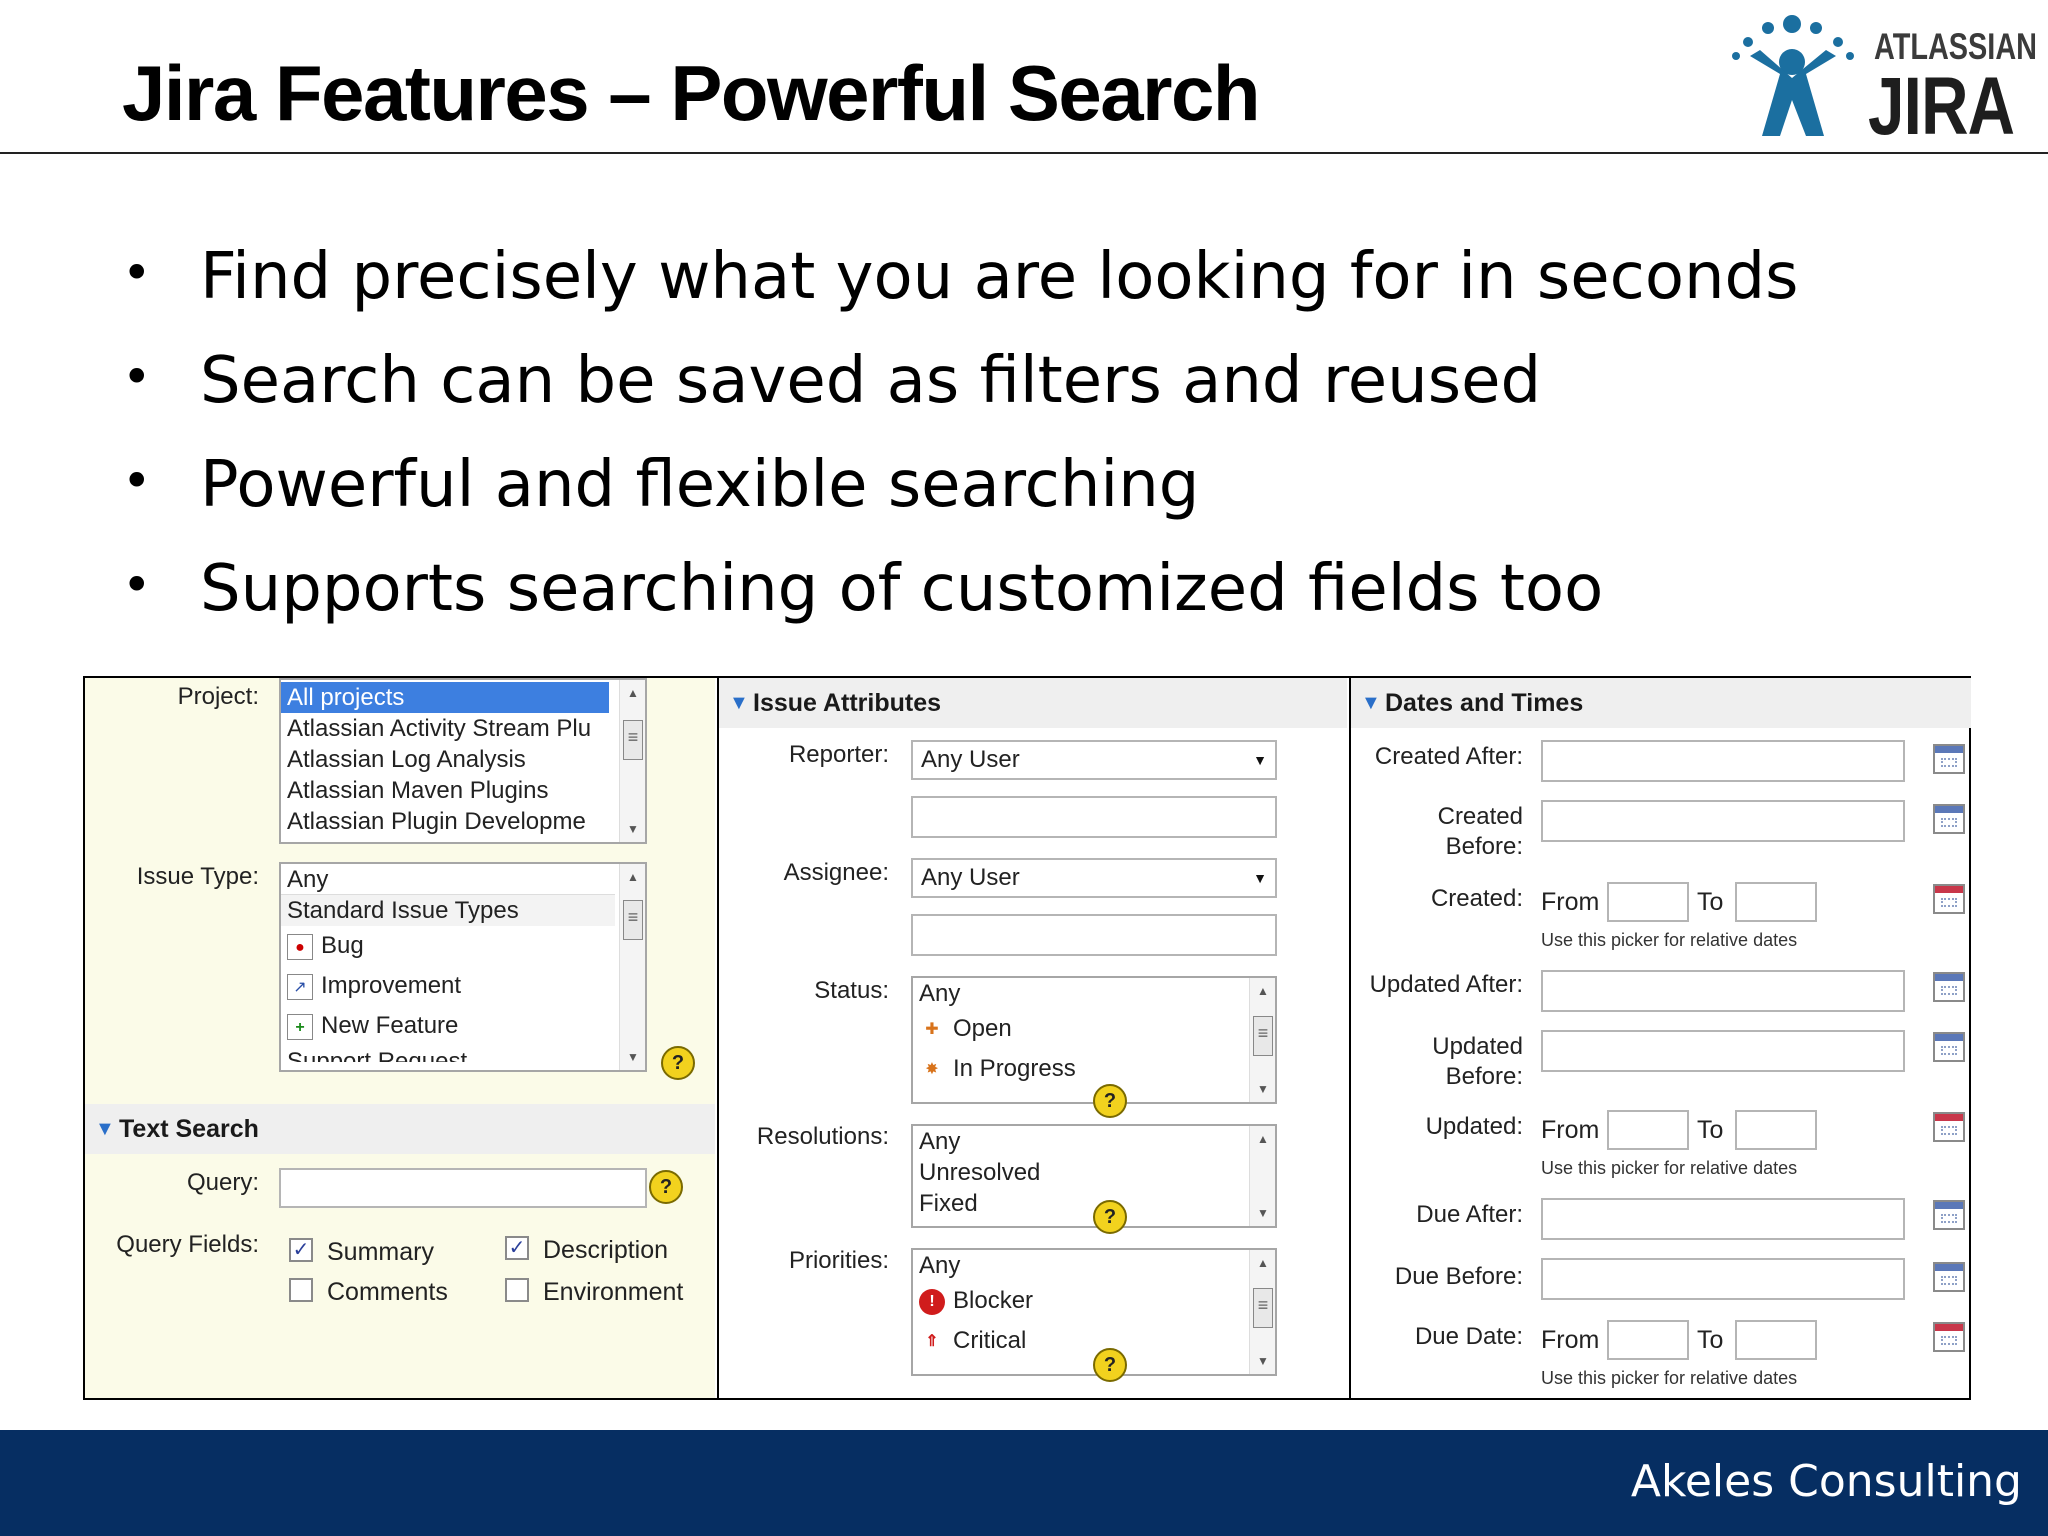 The width and height of the screenshot is (2048, 1536). What do you see at coordinates (1723, 1279) in the screenshot?
I see `due-before-input` at bounding box center [1723, 1279].